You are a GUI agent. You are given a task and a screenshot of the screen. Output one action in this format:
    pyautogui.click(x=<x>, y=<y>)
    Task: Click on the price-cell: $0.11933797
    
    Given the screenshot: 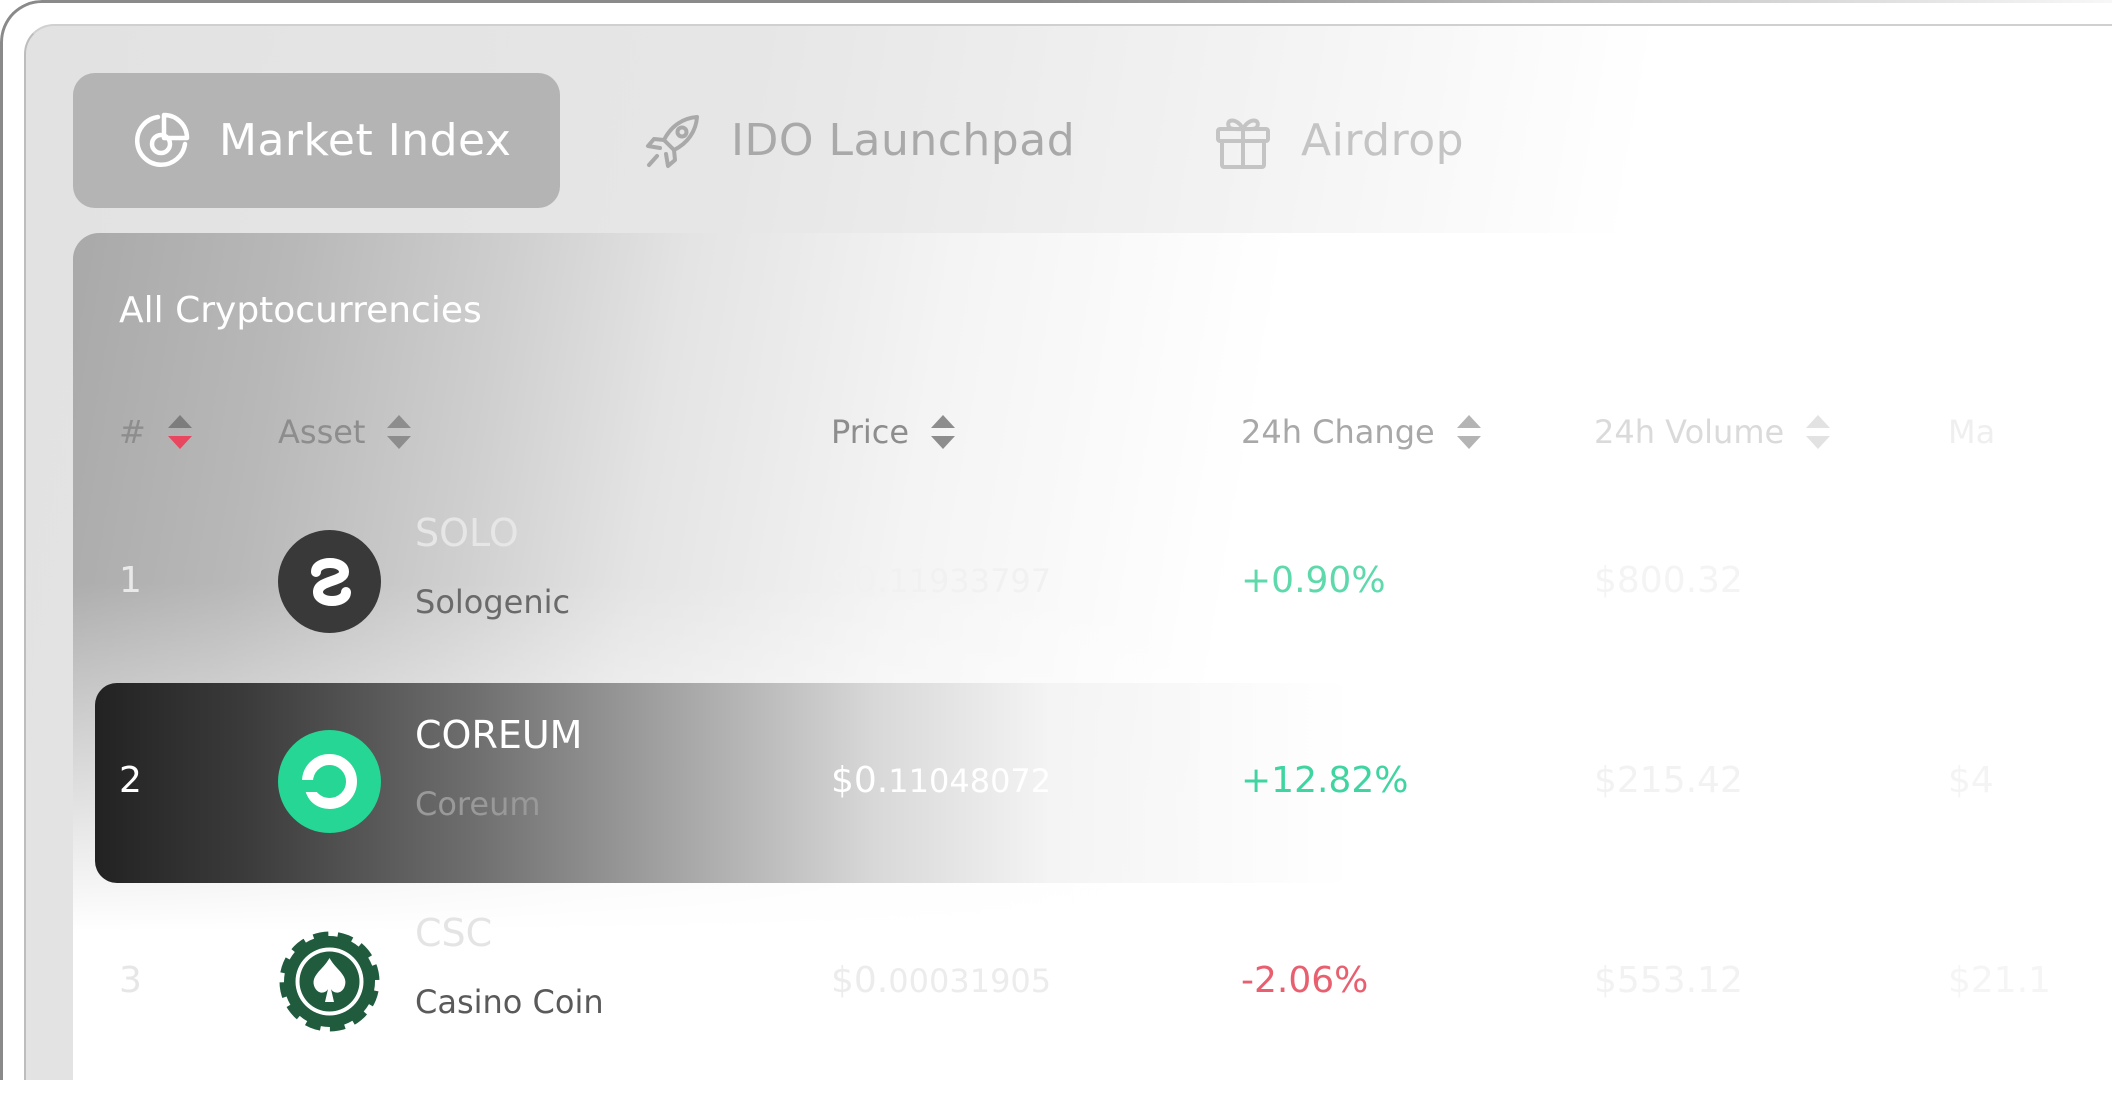 What is the action you would take?
    pyautogui.click(x=941, y=580)
    